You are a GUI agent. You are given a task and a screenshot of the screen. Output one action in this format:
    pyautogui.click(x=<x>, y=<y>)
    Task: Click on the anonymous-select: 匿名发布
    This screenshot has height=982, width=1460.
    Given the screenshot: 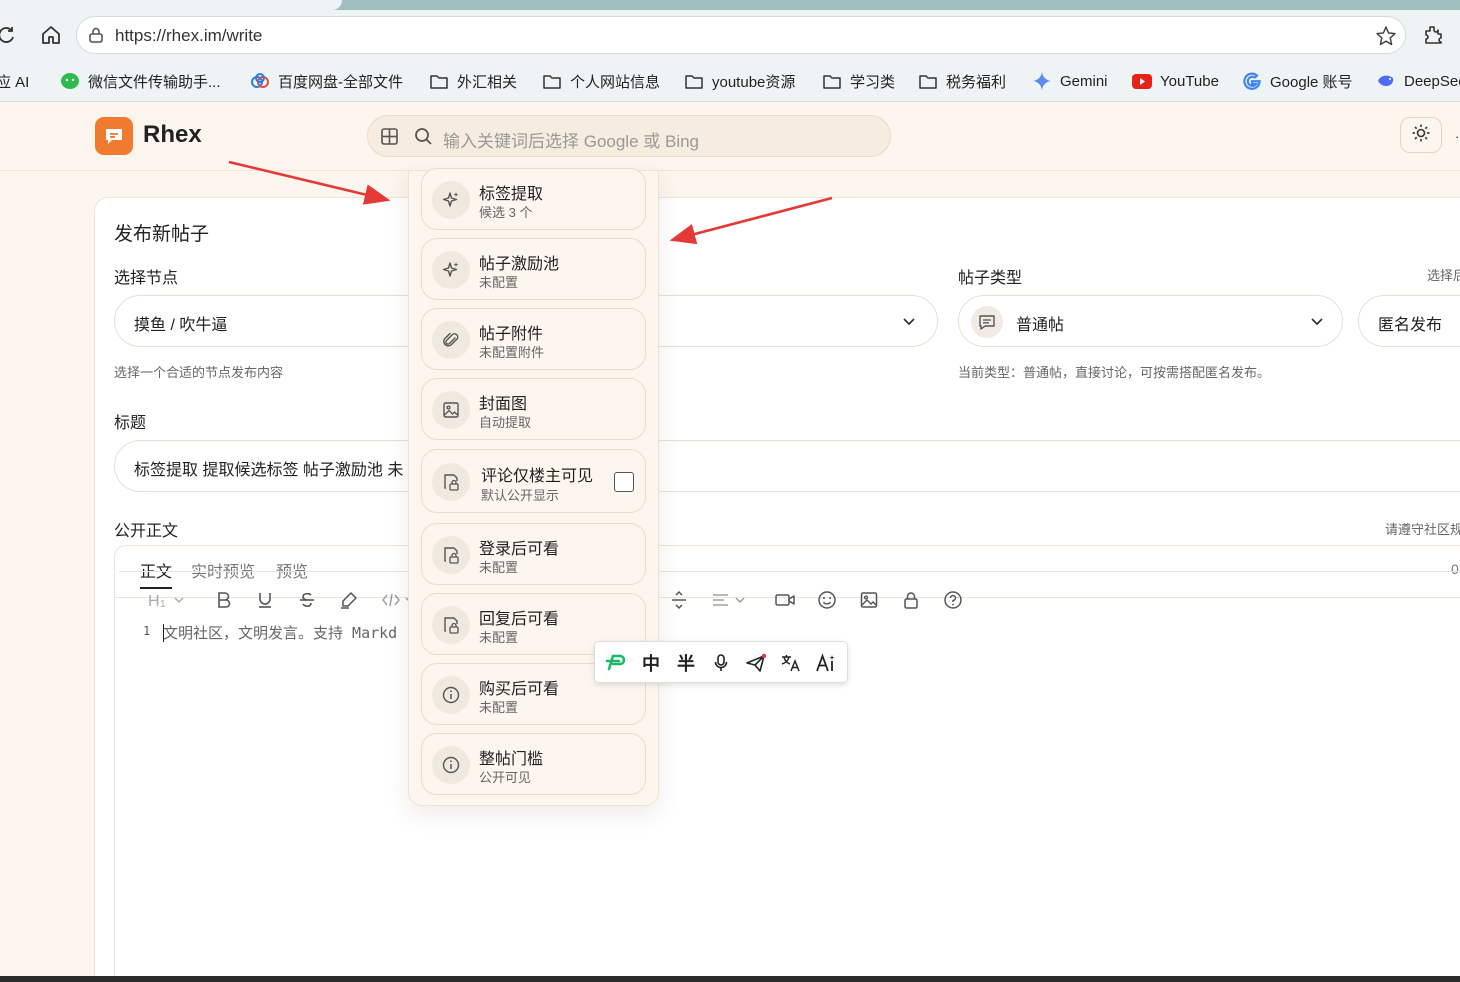 What is the action you would take?
    pyautogui.click(x=1409, y=321)
    